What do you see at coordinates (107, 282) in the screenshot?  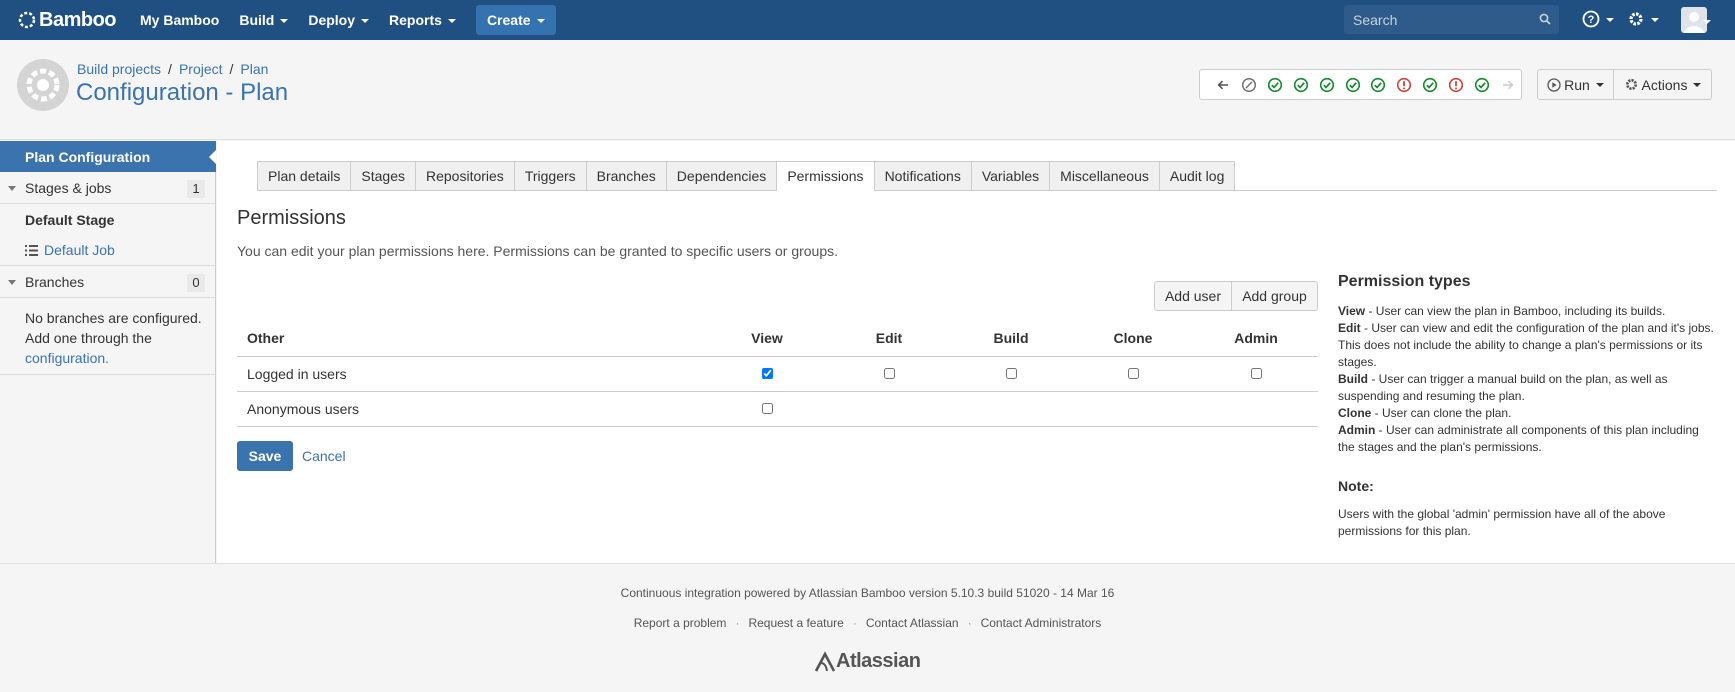 I see `sidebar-group-branches: Branches 0` at bounding box center [107, 282].